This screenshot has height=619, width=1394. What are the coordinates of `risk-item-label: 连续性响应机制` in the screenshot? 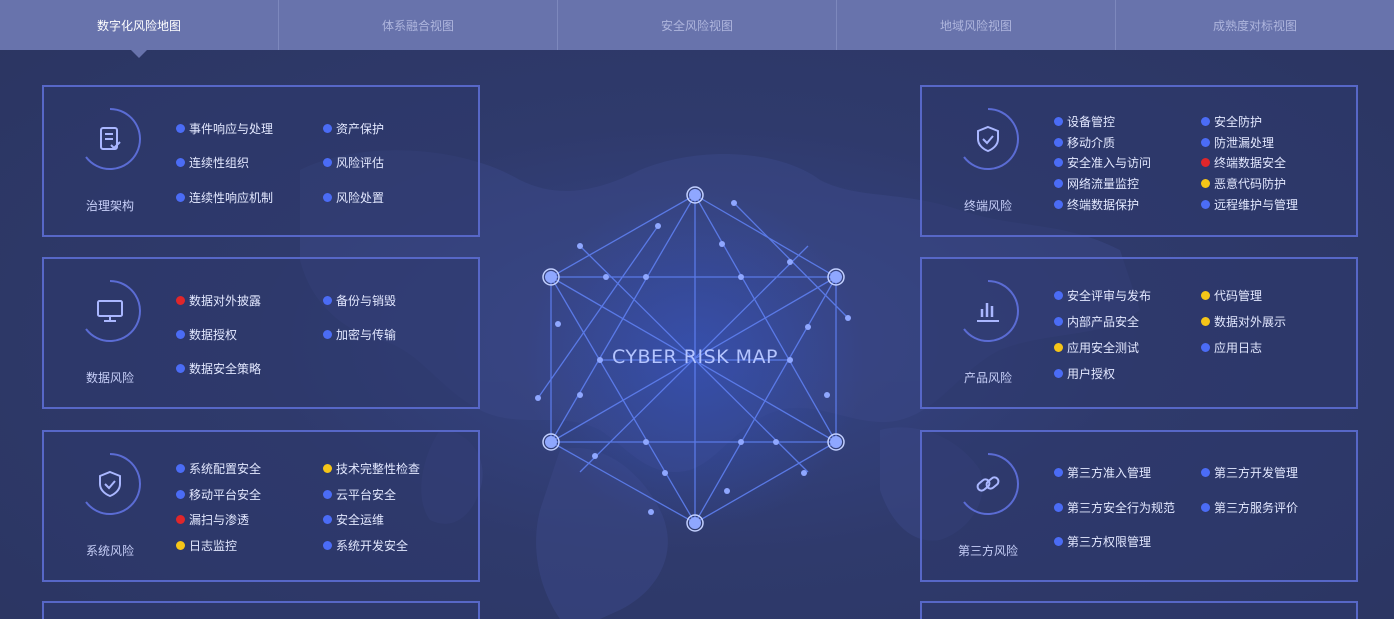 It's located at (231, 198).